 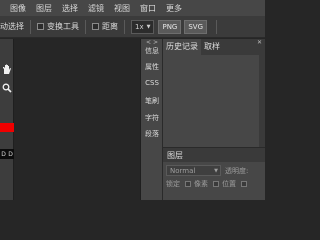 What do you see at coordinates (182, 47) in the screenshot?
I see `tab-history: 历史记录` at bounding box center [182, 47].